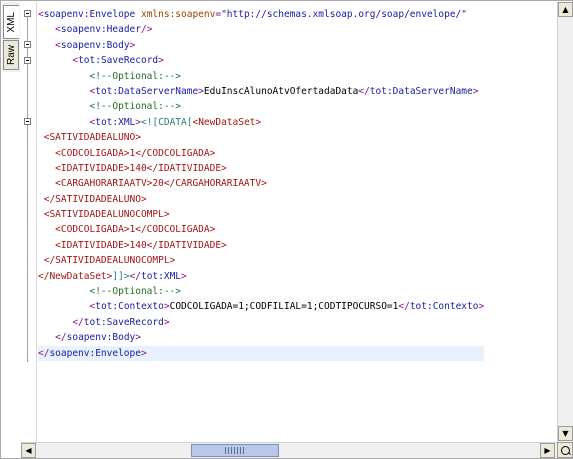 This screenshot has height=459, width=573. I want to click on code-line: <tot:SaveRecord>, so click(261, 60).